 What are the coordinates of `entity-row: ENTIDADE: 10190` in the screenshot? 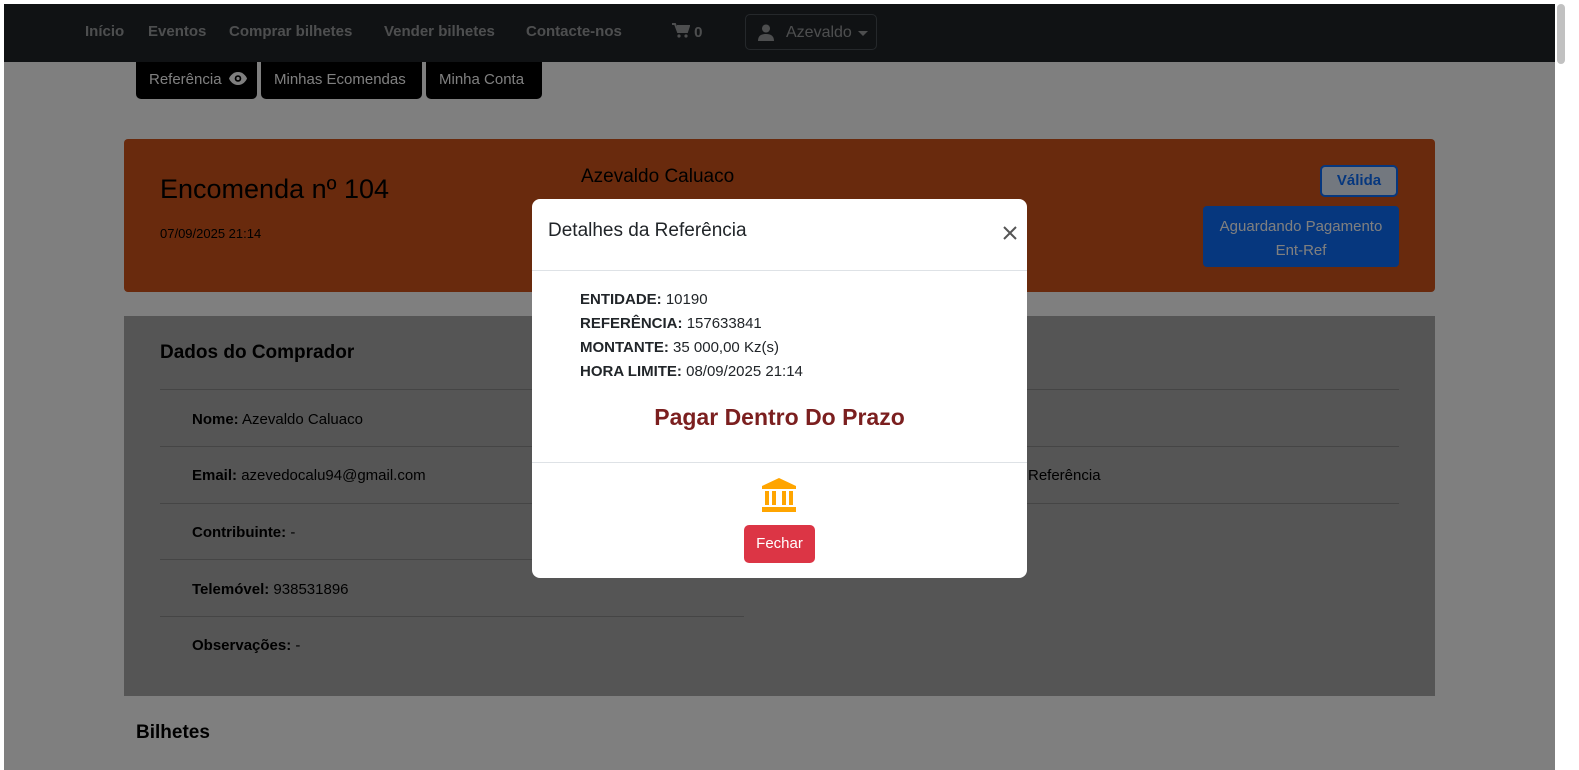 It's located at (644, 299).